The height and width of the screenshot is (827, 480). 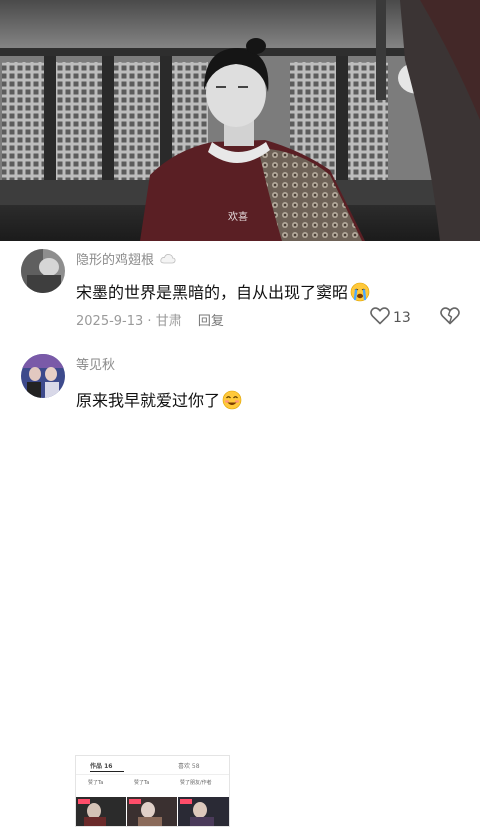 I want to click on comment-meta: 2025-9-13 · 甘肃 回复, so click(x=150, y=319).